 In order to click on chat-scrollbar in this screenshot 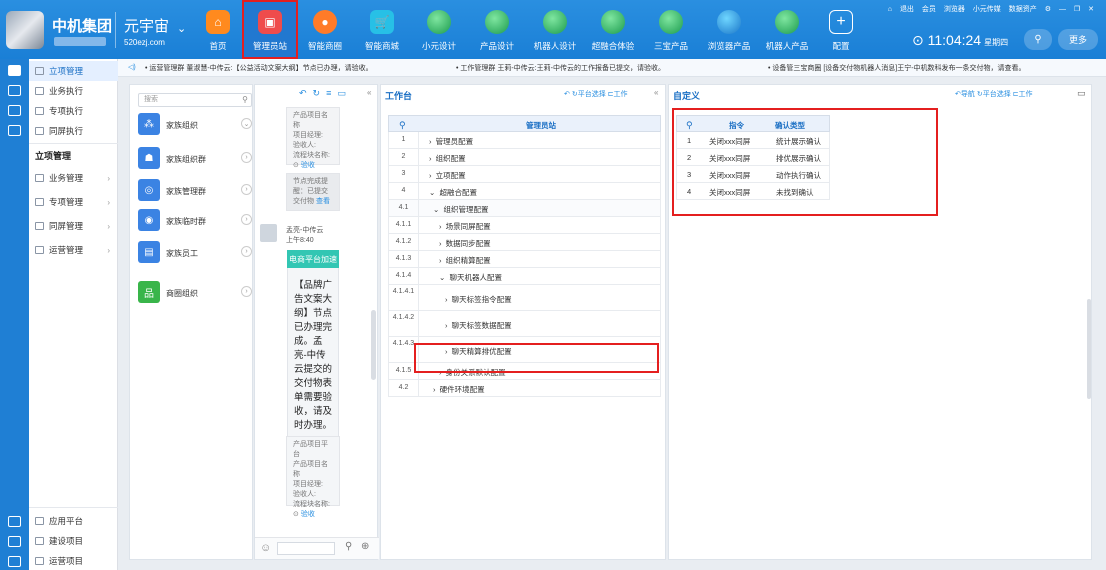, I will do `click(373, 345)`.